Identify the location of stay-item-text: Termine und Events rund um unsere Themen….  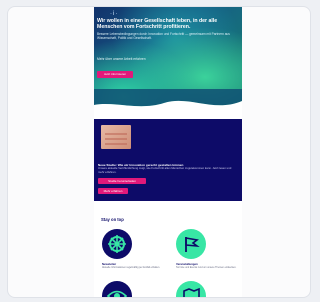
(206, 267).